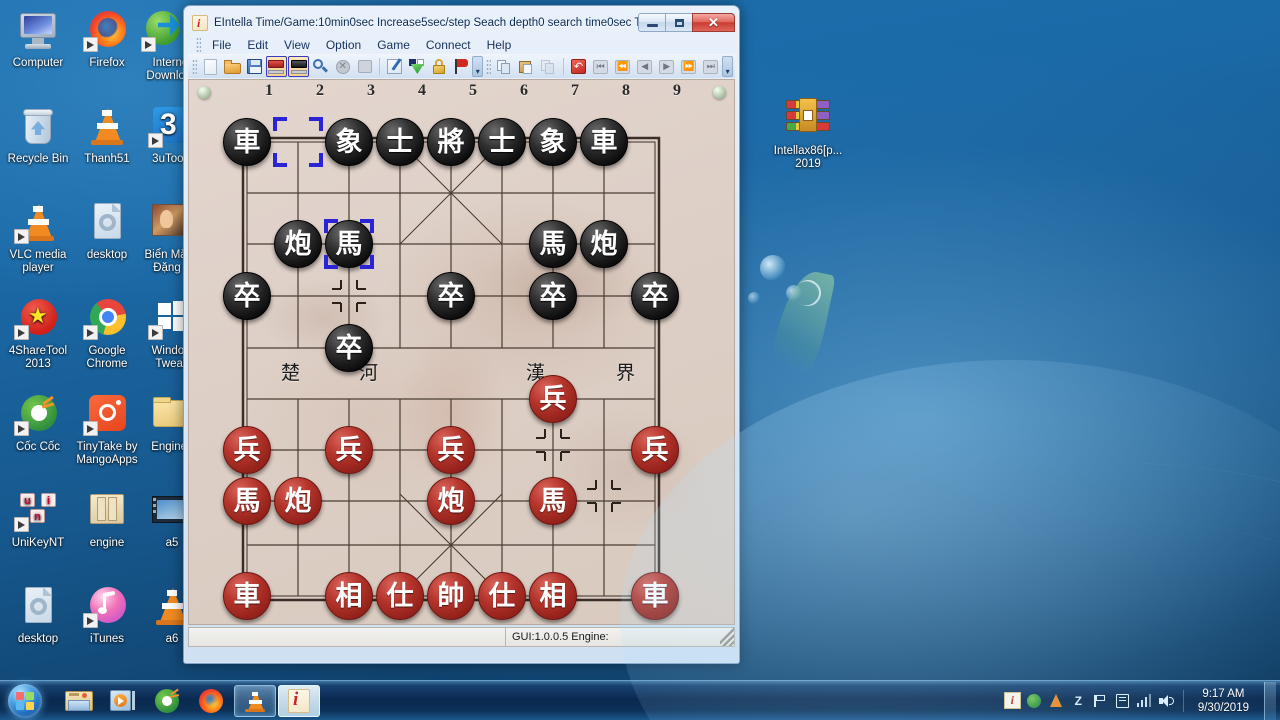 The width and height of the screenshot is (1280, 720). What do you see at coordinates (640, 700) in the screenshot?
I see `taskbar: i i Z 9:17 AM 9/30/2019` at bounding box center [640, 700].